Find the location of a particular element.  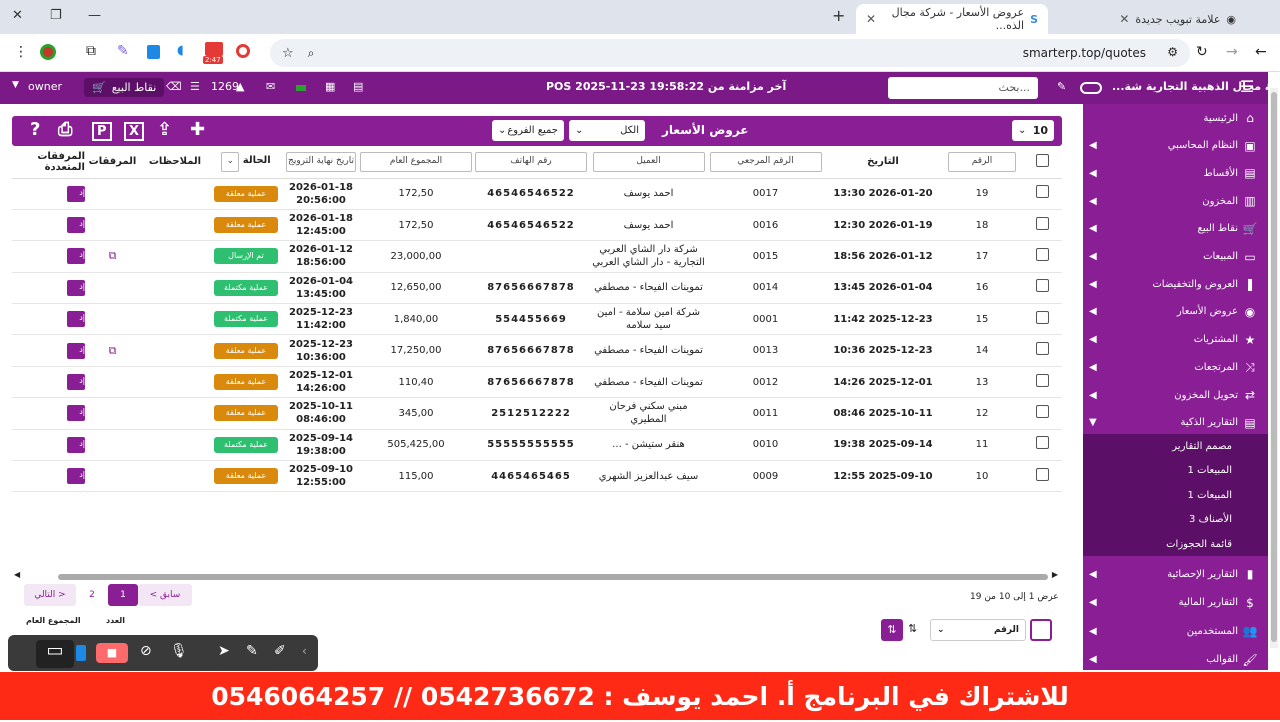

puzzle-icon: ⧉ is located at coordinates (91, 51).